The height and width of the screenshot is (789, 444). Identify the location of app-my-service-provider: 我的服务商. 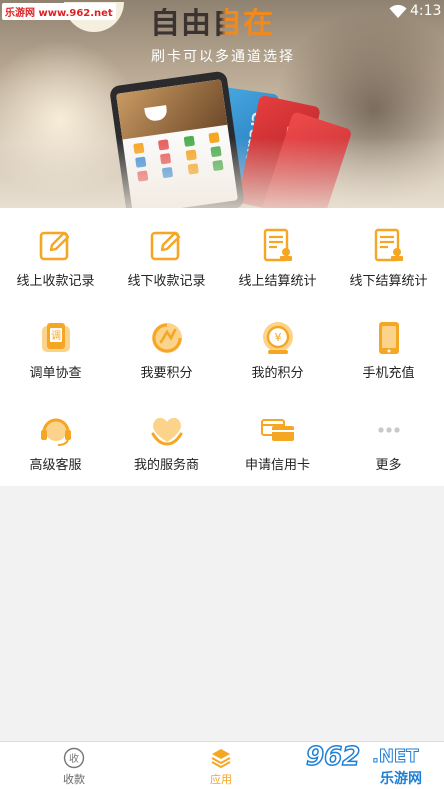
(166, 438).